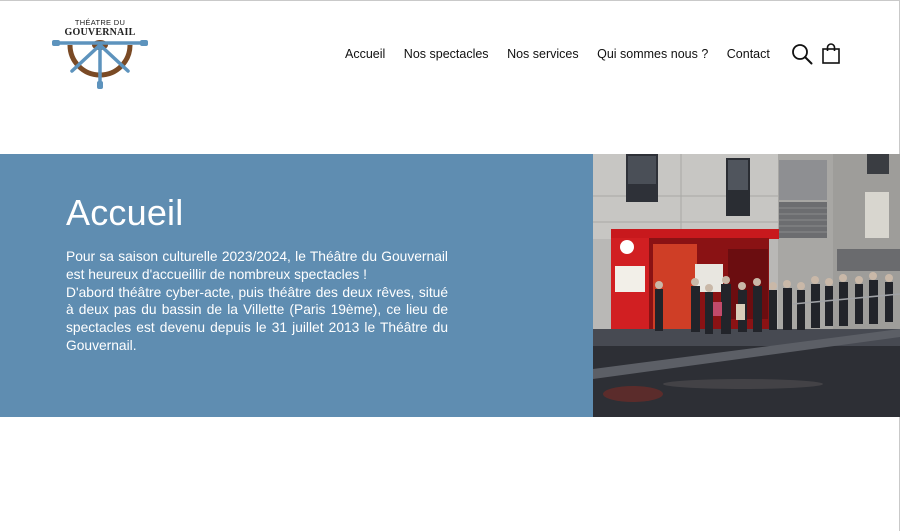  What do you see at coordinates (125, 212) in the screenshot?
I see `page-title: Accueil` at bounding box center [125, 212].